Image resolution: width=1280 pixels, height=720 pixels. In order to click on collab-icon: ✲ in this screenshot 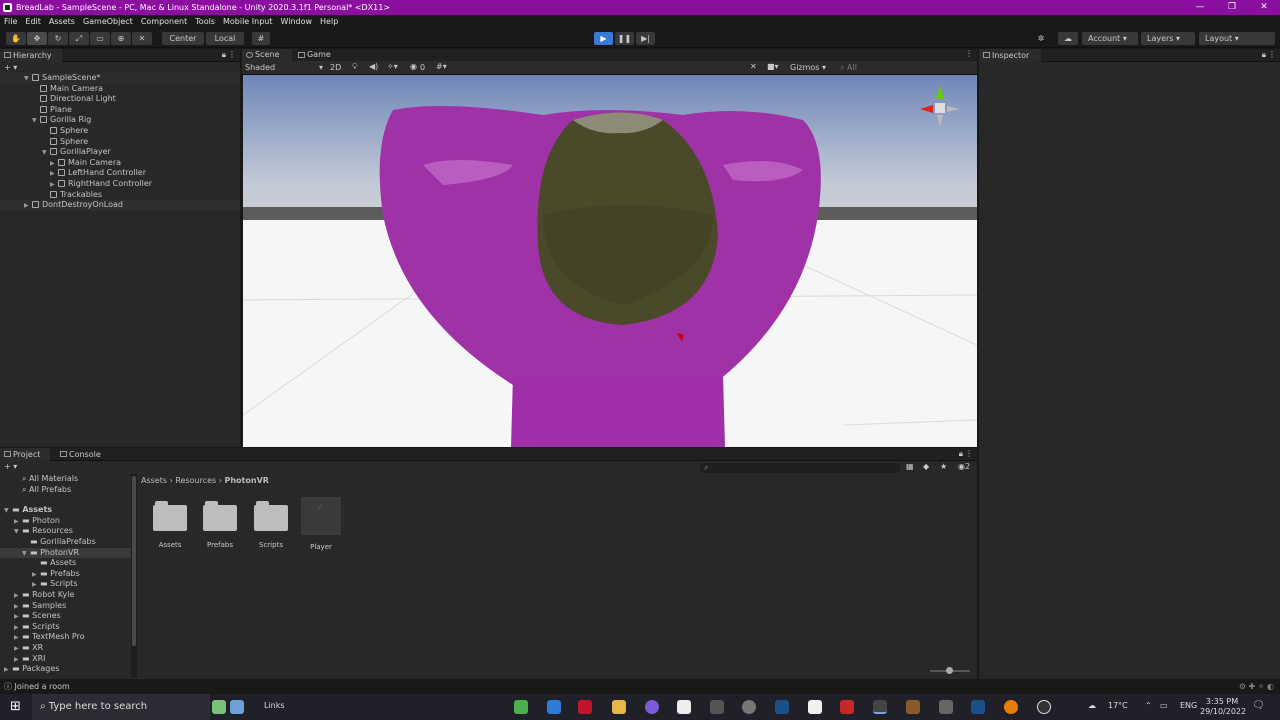, I will do `click(1041, 38)`.